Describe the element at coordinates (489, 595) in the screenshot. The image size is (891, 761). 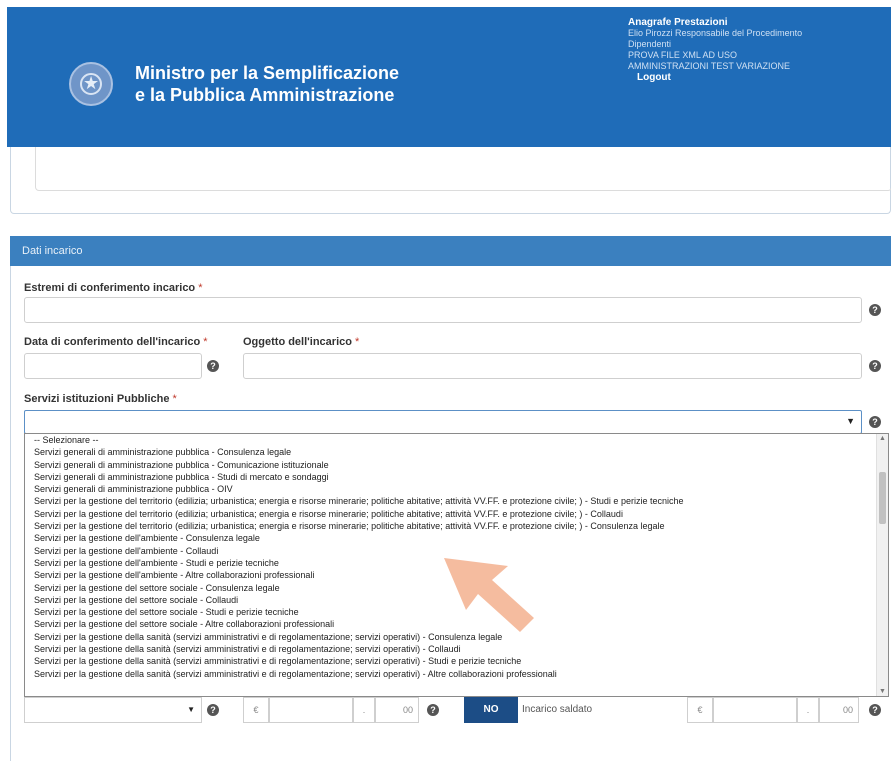
I see `pointer-arrow-icon` at that location.